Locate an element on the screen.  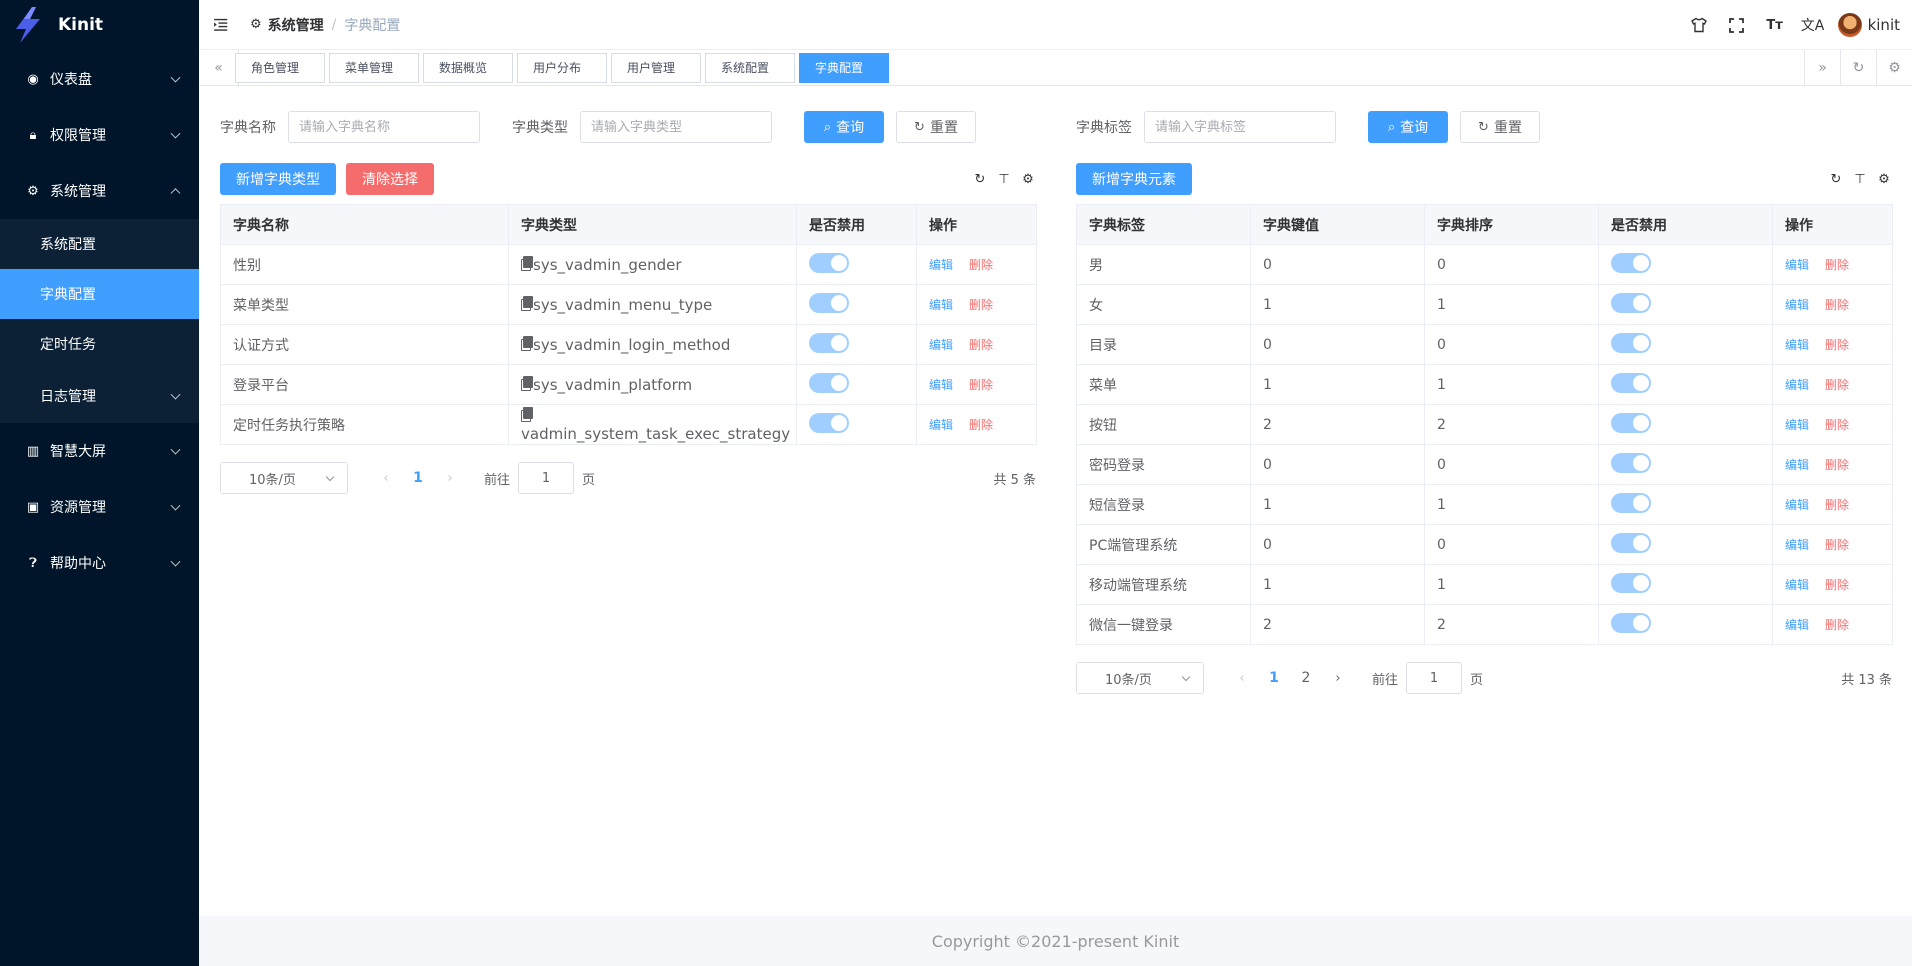
tags-scroll-right-icon: » is located at coordinates (1822, 67).